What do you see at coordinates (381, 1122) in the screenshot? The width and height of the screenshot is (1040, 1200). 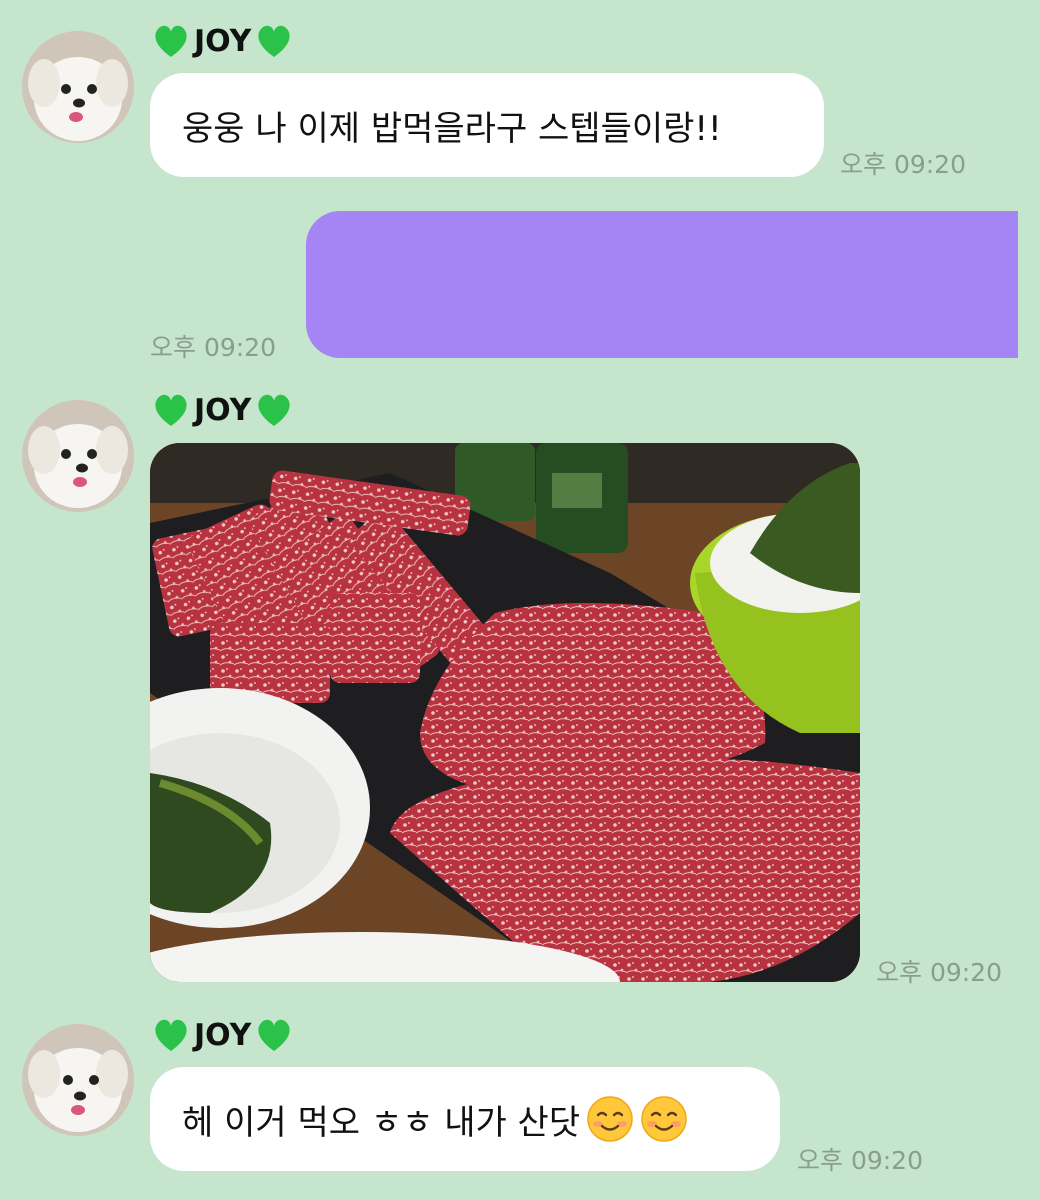 I see `message-text: 헤 이거 먹오 ㅎㅎ 내가 산닷` at bounding box center [381, 1122].